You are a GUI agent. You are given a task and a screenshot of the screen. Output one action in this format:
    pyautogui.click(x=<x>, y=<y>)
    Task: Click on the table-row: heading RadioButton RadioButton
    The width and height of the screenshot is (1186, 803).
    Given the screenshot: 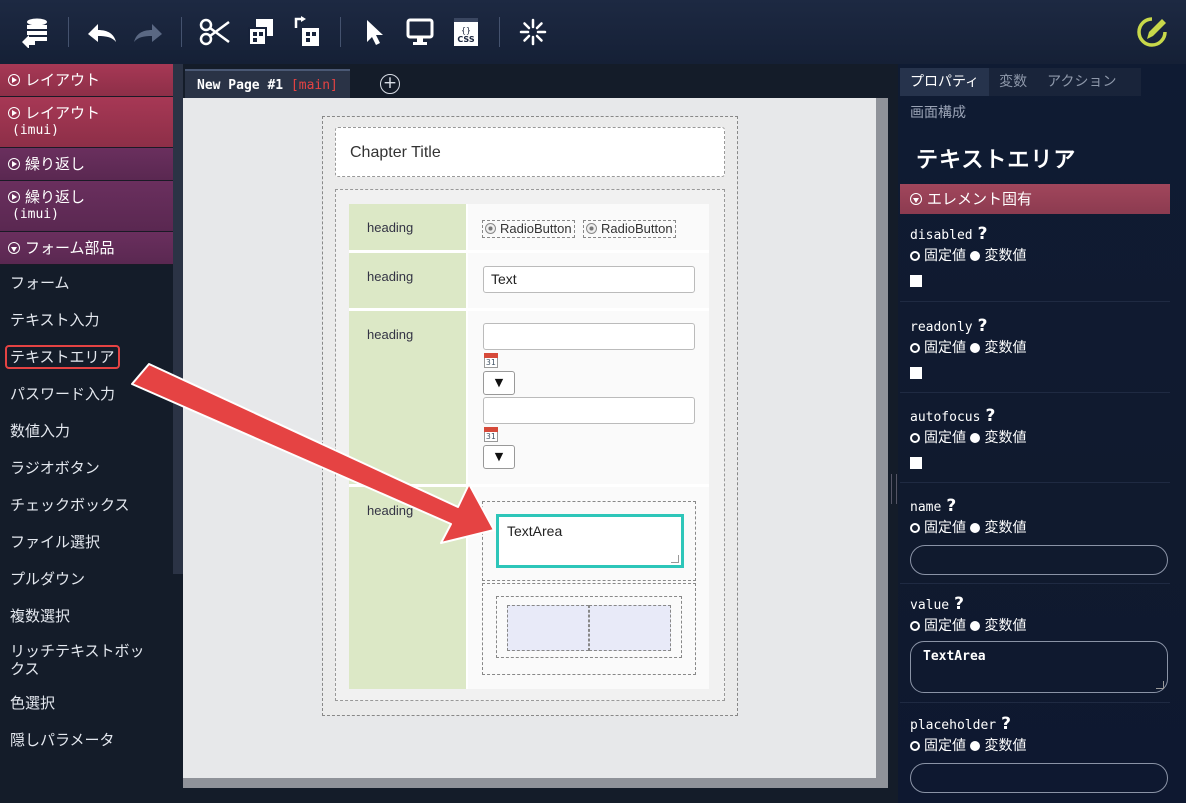 What is the action you would take?
    pyautogui.click(x=529, y=228)
    